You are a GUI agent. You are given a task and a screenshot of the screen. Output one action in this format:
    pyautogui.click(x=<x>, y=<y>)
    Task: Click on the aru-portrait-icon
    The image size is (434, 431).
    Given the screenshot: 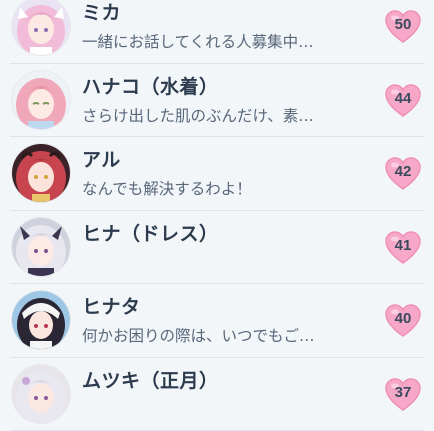 What is the action you would take?
    pyautogui.click(x=41, y=173)
    